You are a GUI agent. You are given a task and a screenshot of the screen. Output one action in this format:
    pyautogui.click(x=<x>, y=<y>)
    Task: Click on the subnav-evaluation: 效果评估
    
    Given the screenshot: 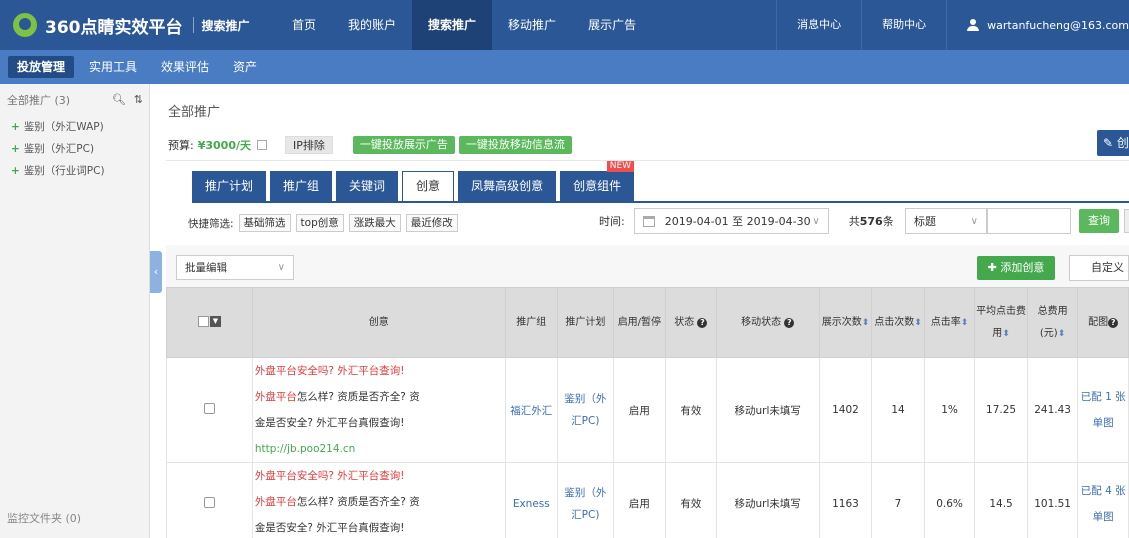 What is the action you would take?
    pyautogui.click(x=185, y=67)
    